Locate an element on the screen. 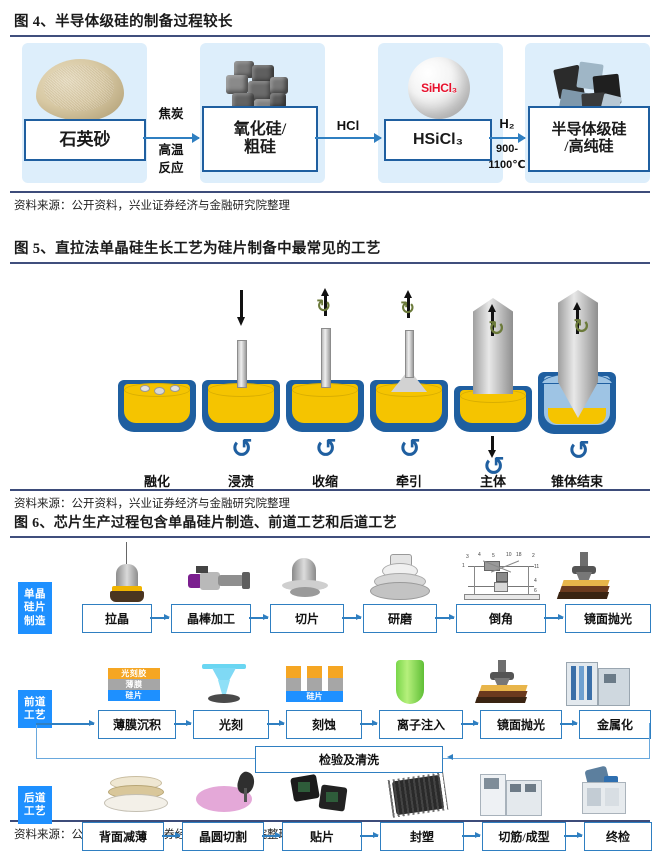  figure-4-box-hsicl3-label: HSiCl₃ is located at coordinates (438, 139).